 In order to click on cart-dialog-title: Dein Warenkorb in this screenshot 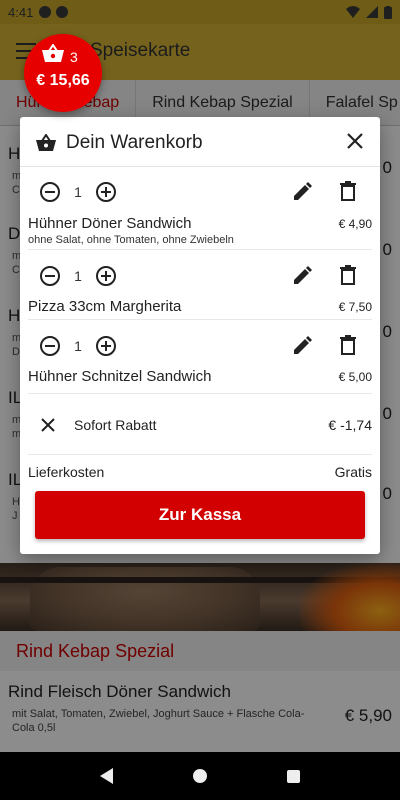, I will do `click(134, 142)`.